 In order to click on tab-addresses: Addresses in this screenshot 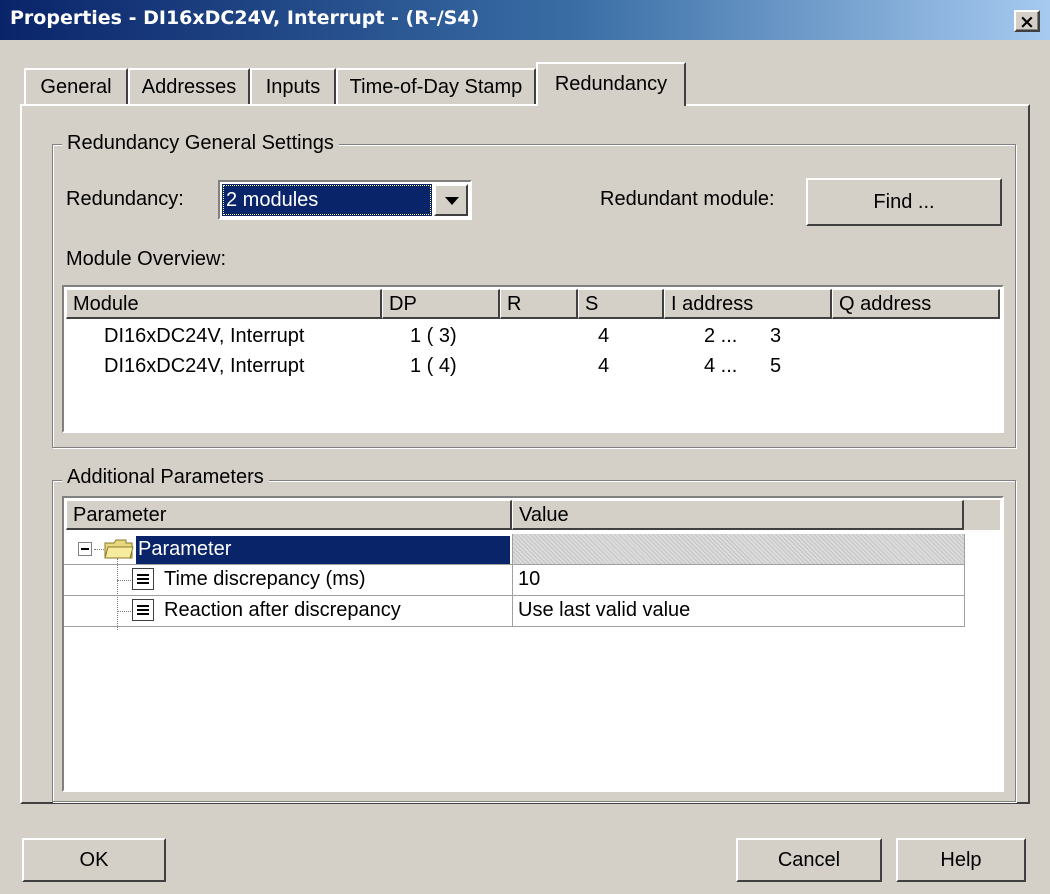, I will do `click(189, 86)`.